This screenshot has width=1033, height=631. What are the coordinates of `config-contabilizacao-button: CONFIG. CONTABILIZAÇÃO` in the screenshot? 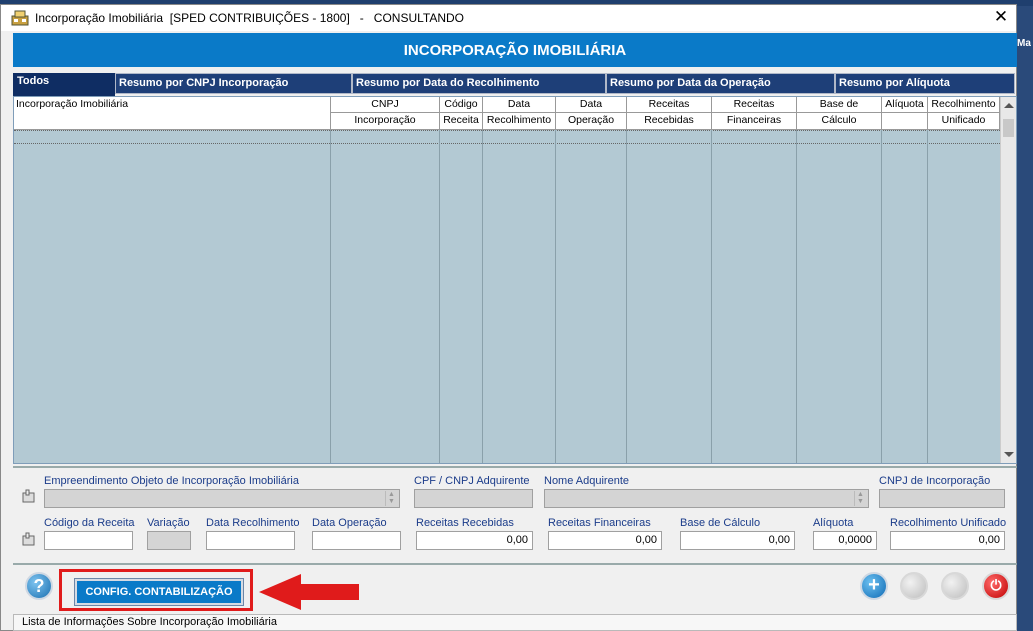 It's located at (159, 592).